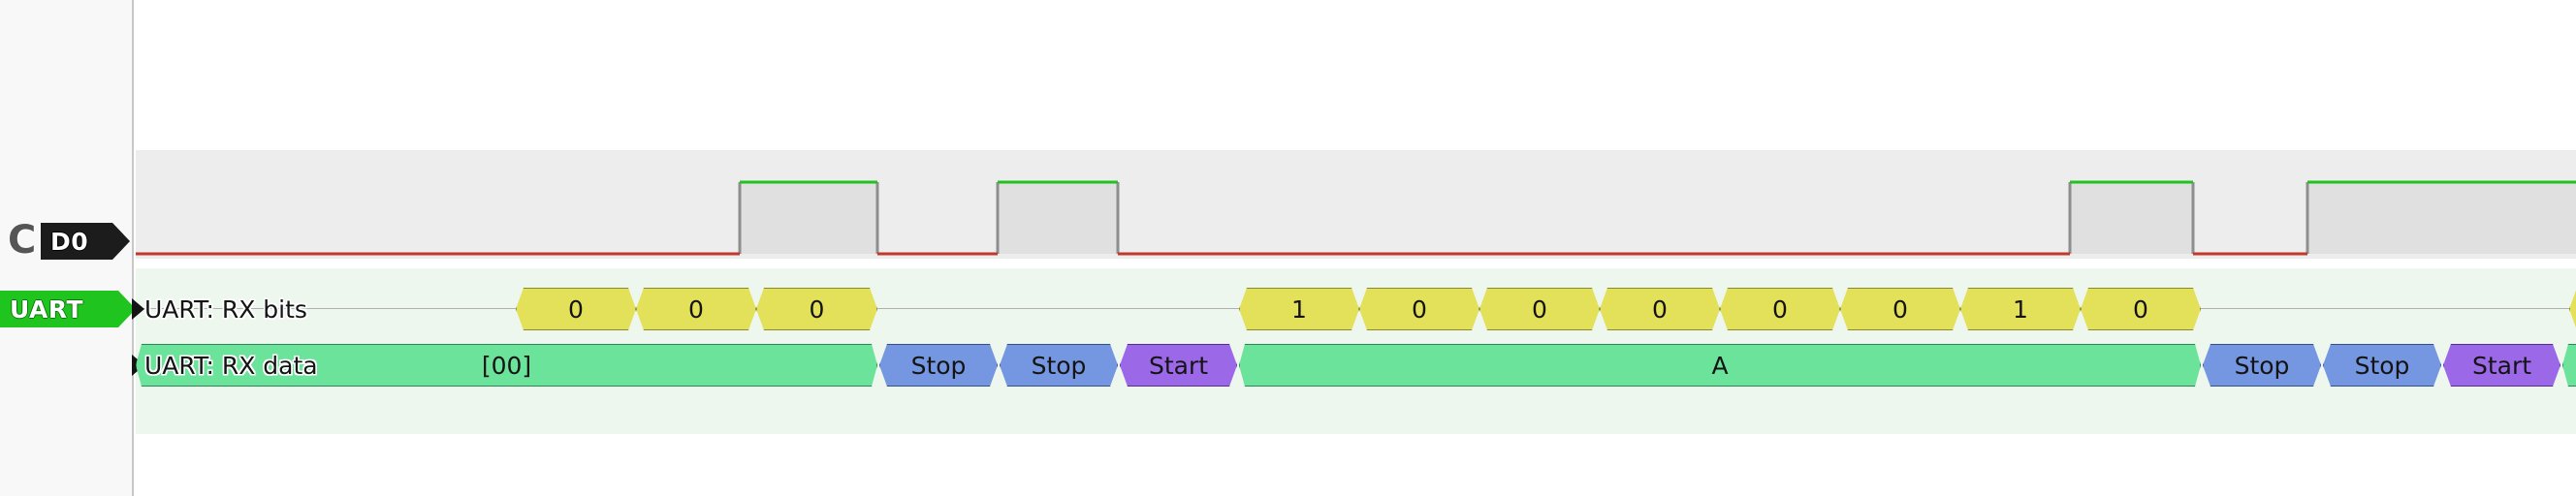 Image resolution: width=2576 pixels, height=496 pixels. I want to click on digital-waveform-d0, so click(1356, 218).